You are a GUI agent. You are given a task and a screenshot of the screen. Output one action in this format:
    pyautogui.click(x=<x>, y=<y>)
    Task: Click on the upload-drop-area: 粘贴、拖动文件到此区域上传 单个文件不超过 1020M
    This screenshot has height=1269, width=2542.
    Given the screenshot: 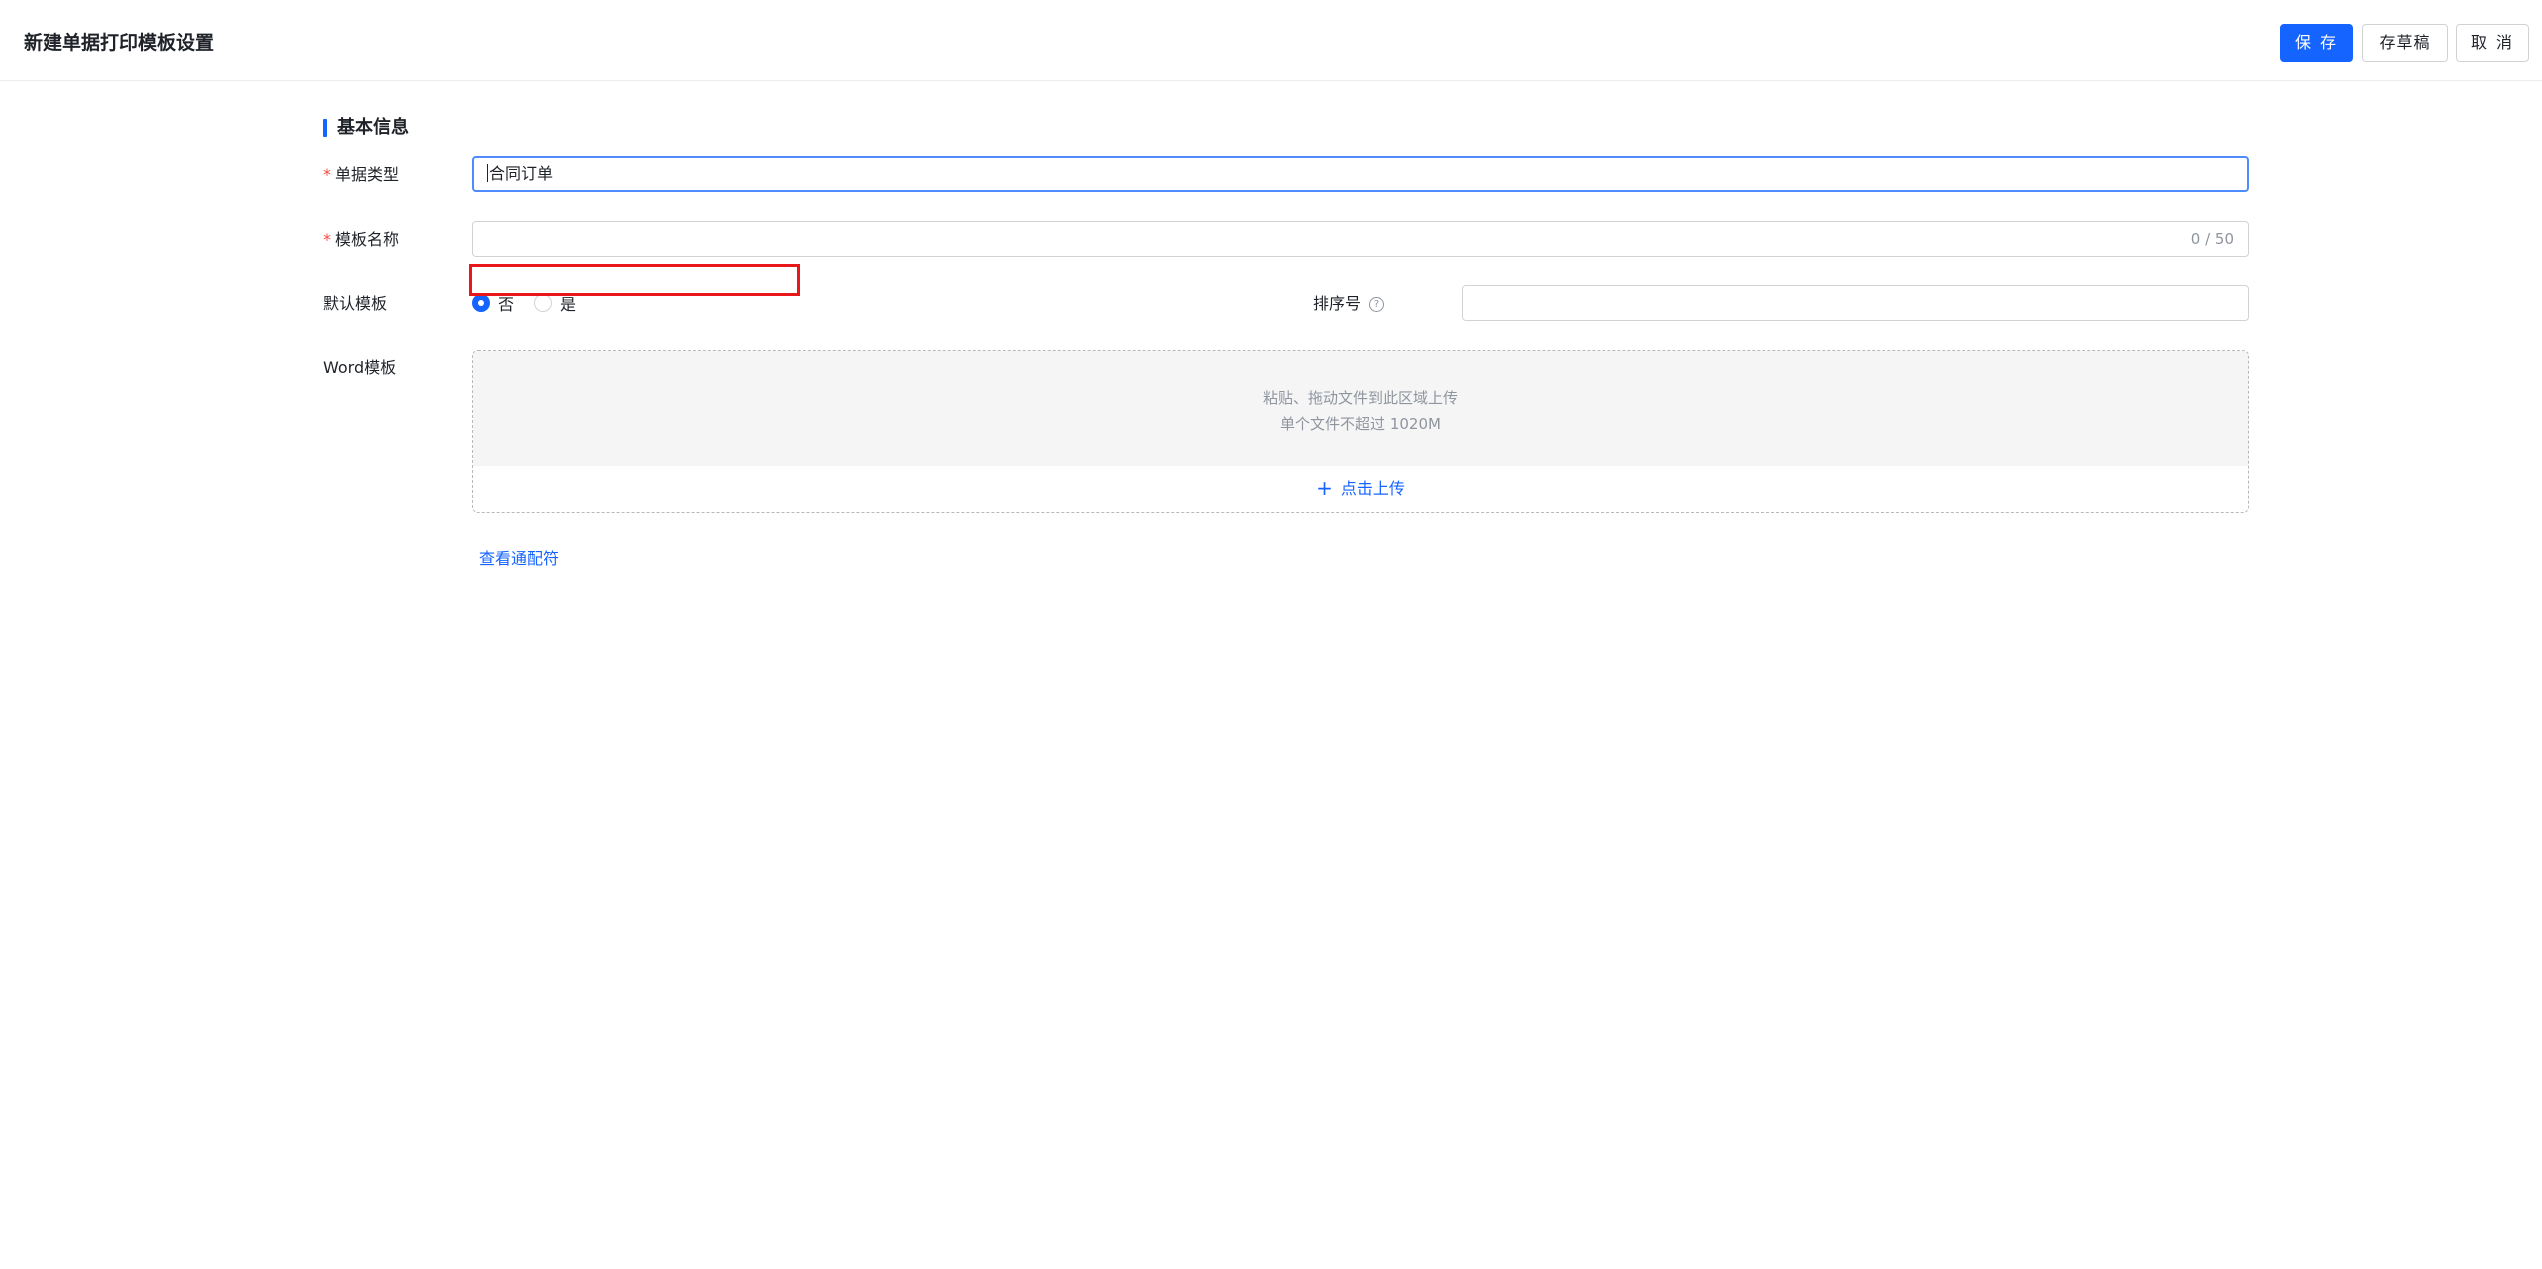 What is the action you would take?
    pyautogui.click(x=1360, y=408)
    